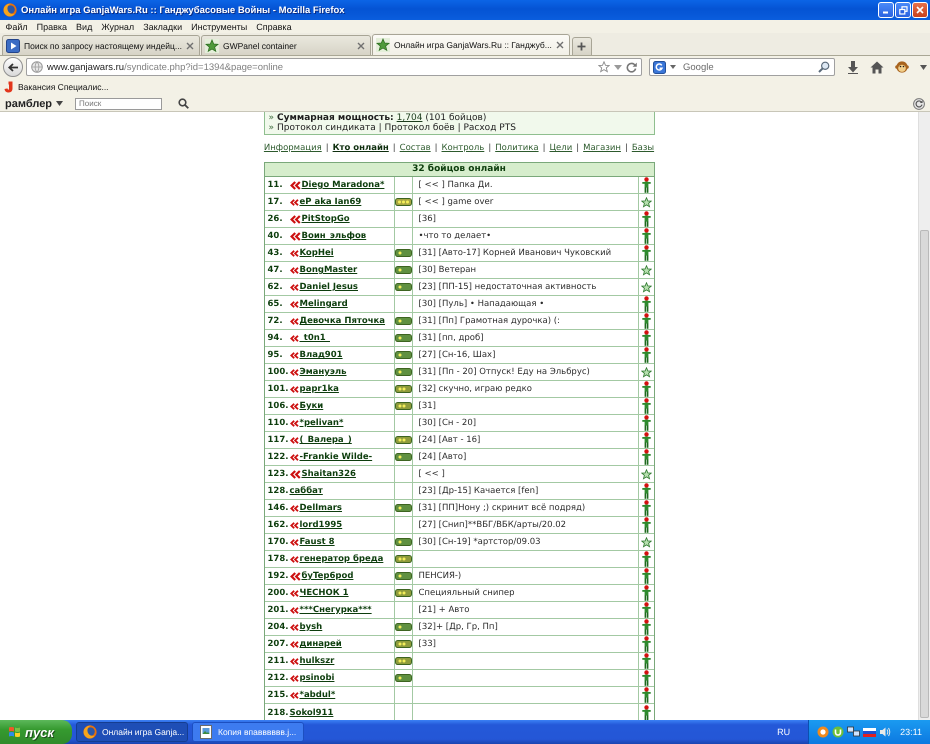 The height and width of the screenshot is (744, 930). What do you see at coordinates (885, 732) in the screenshot?
I see `speaker-icon` at bounding box center [885, 732].